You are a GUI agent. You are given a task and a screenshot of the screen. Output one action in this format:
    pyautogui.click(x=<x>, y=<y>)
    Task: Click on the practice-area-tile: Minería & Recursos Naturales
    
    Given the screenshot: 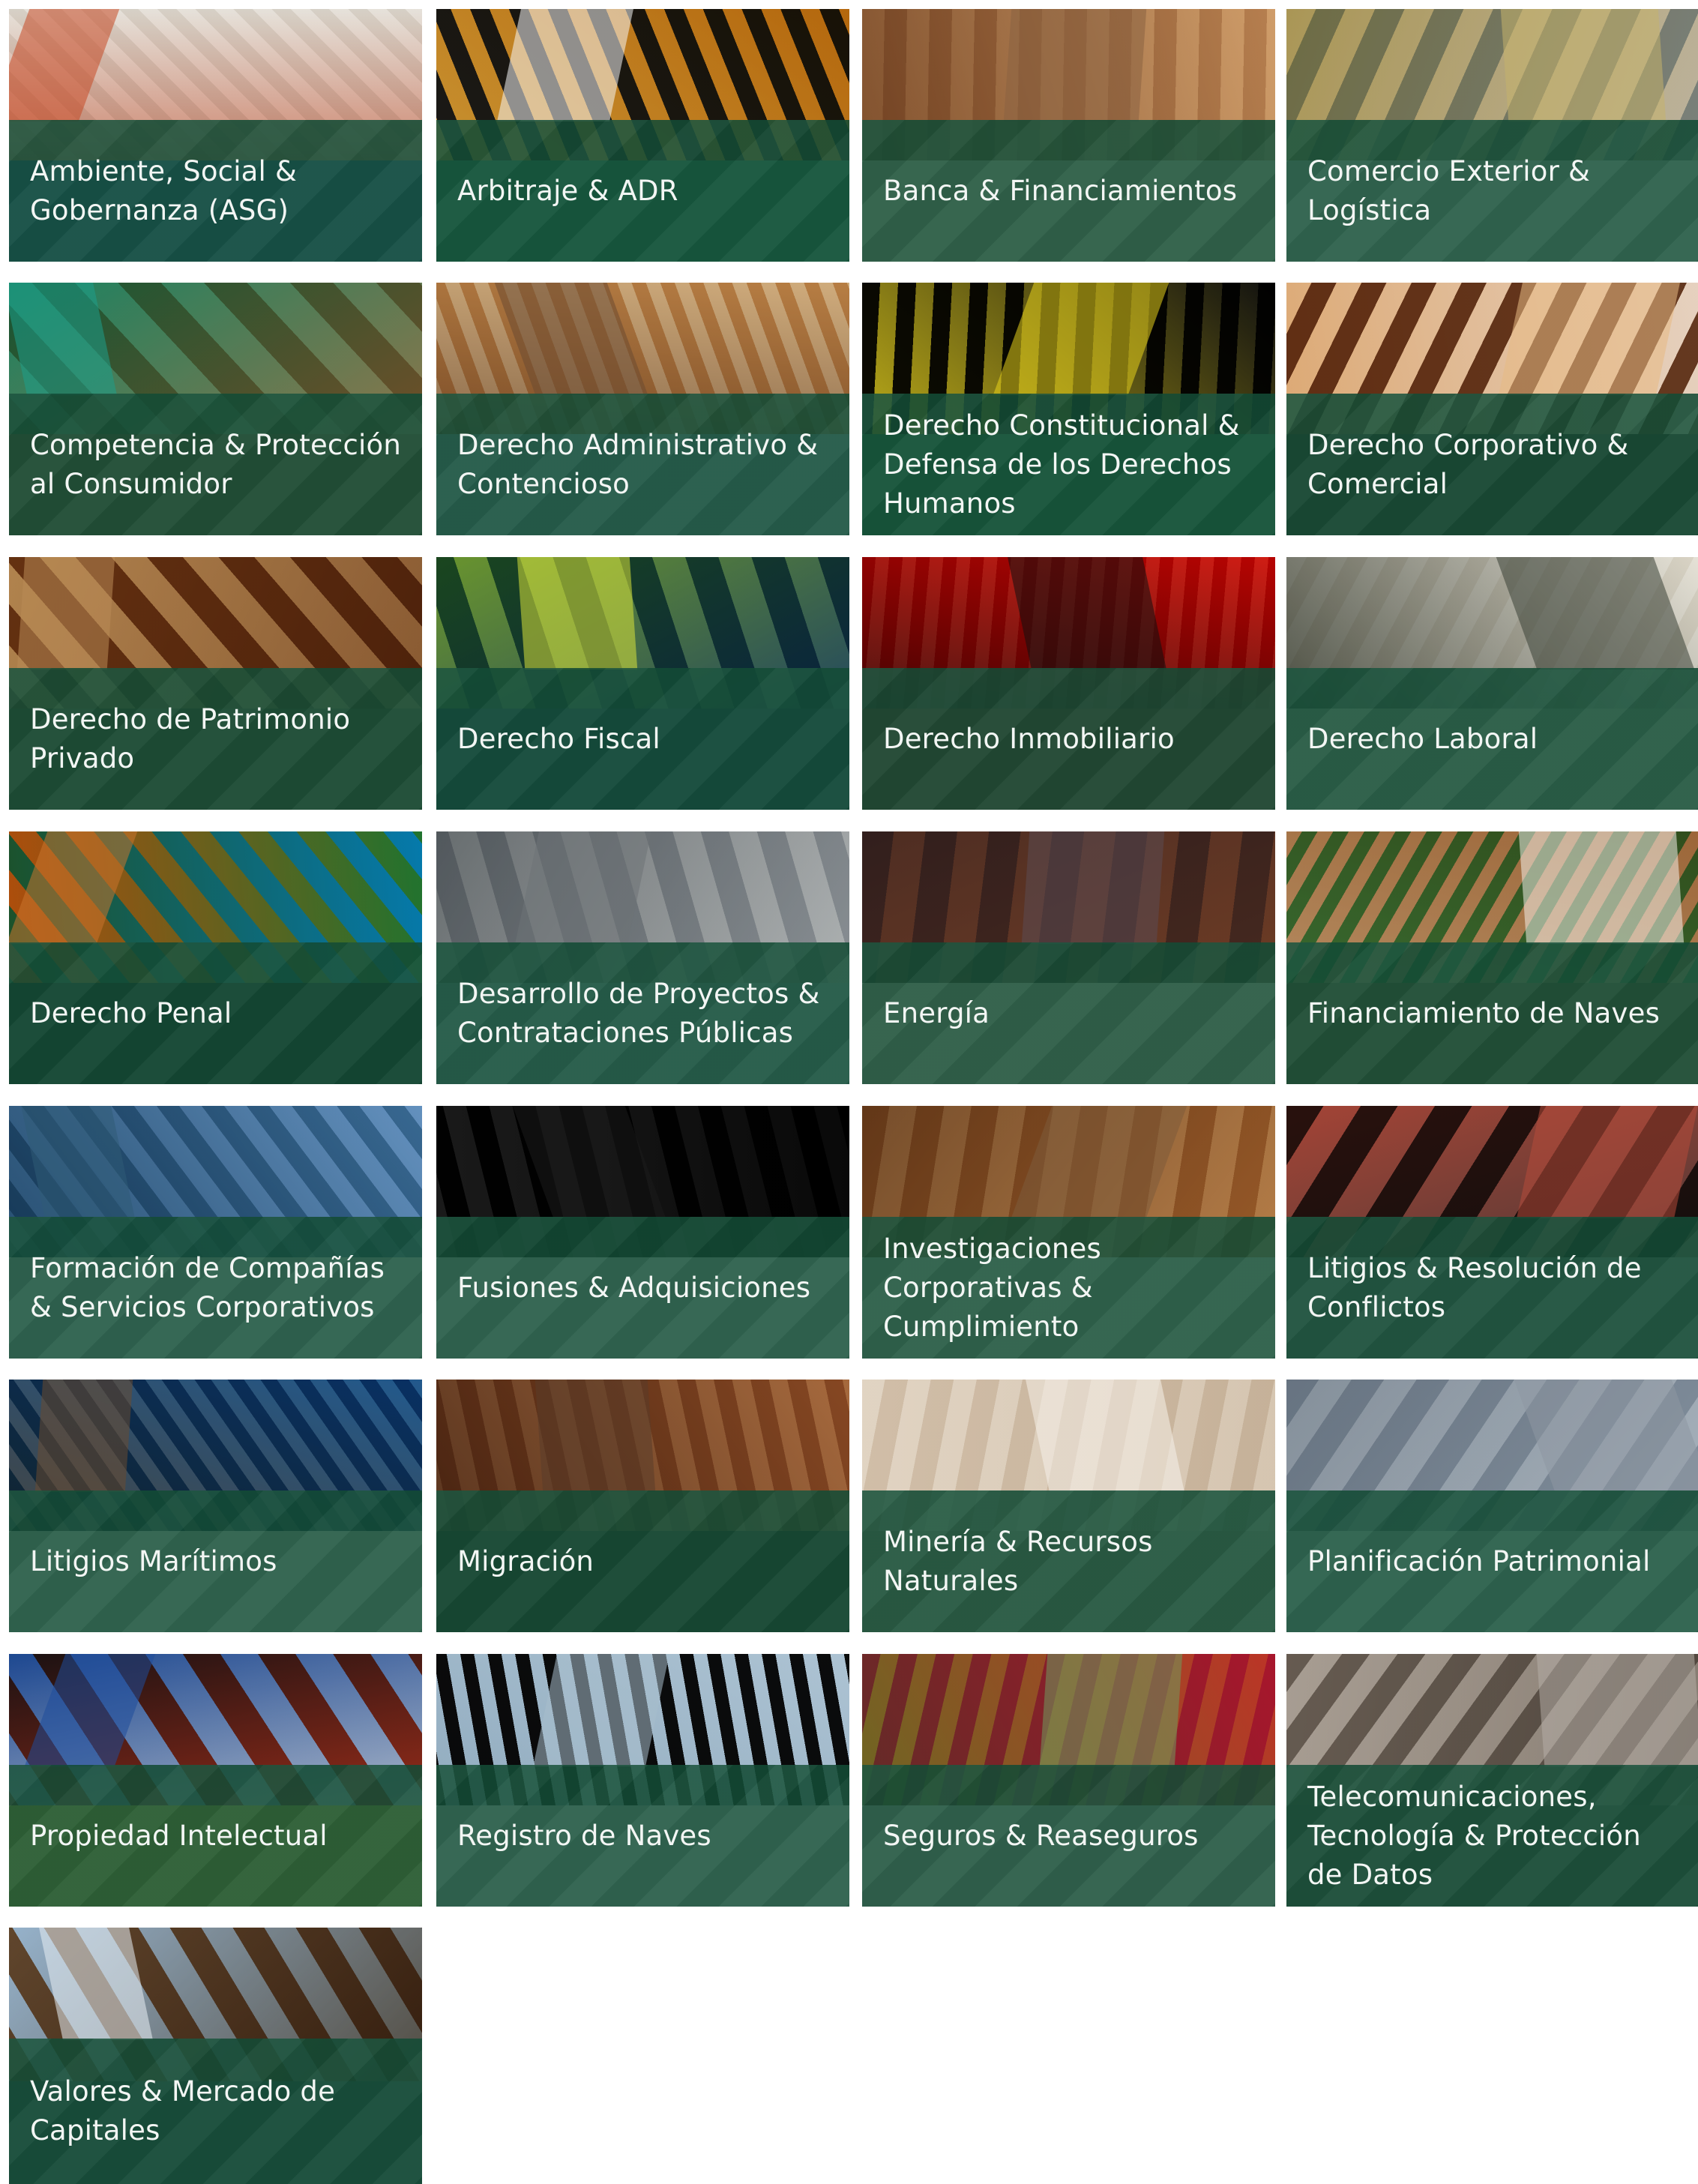 What is the action you would take?
    pyautogui.click(x=1068, y=1506)
    